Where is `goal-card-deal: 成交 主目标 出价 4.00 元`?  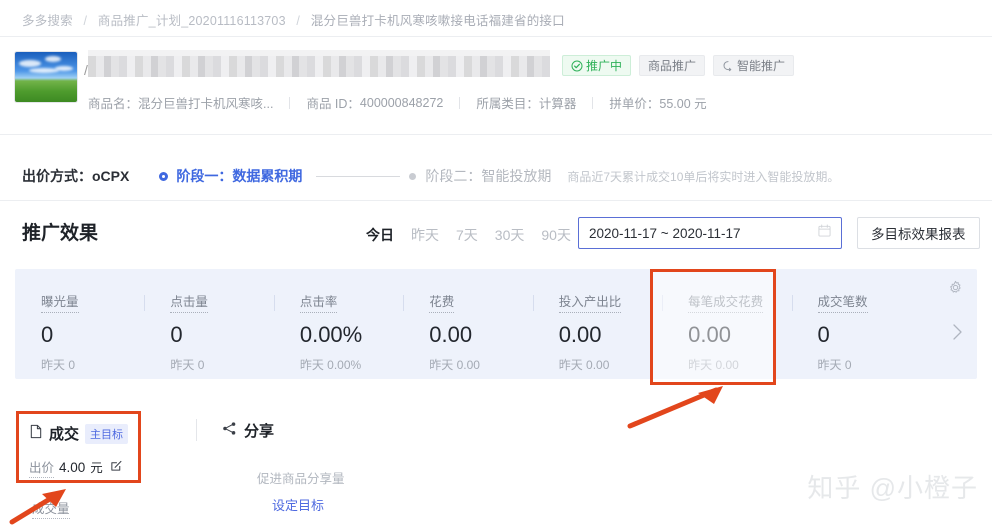 goal-card-deal: 成交 主目标 出价 4.00 元 is located at coordinates (78, 447).